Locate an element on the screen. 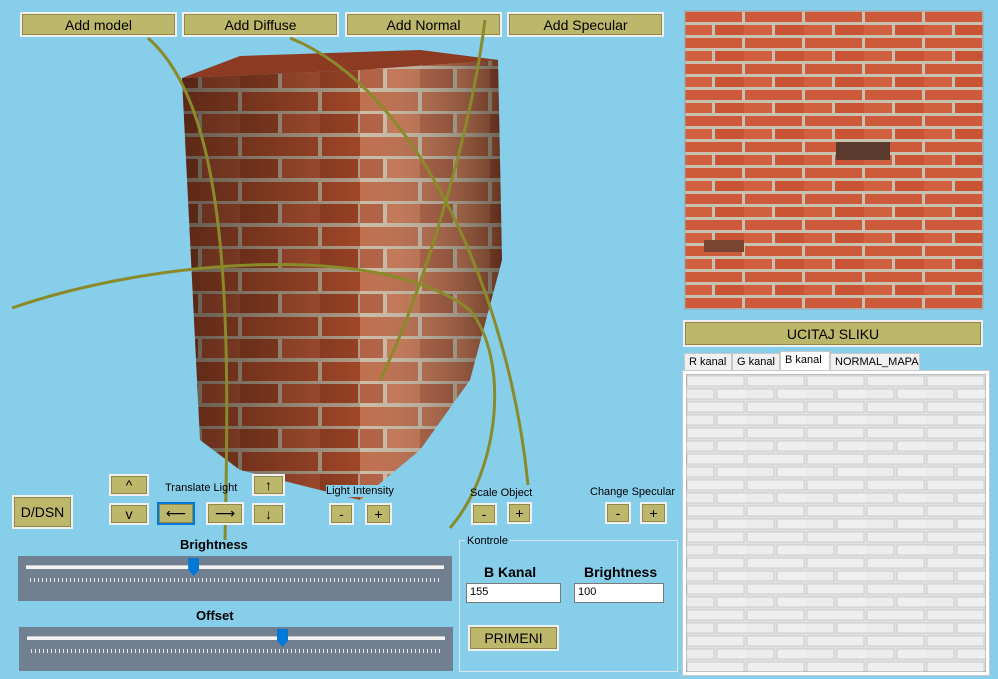 The width and height of the screenshot is (998, 679). tab-g-kanal: G kanal is located at coordinates (756, 362).